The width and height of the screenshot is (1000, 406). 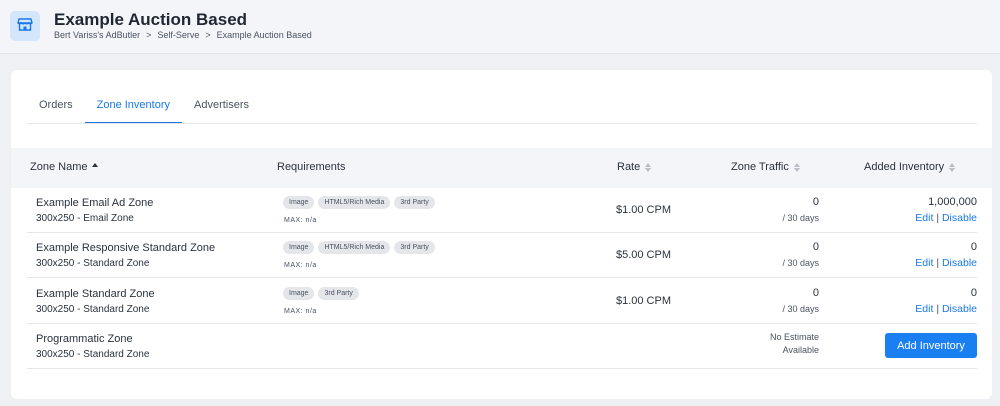 I want to click on column-label: Rate, so click(x=629, y=167).